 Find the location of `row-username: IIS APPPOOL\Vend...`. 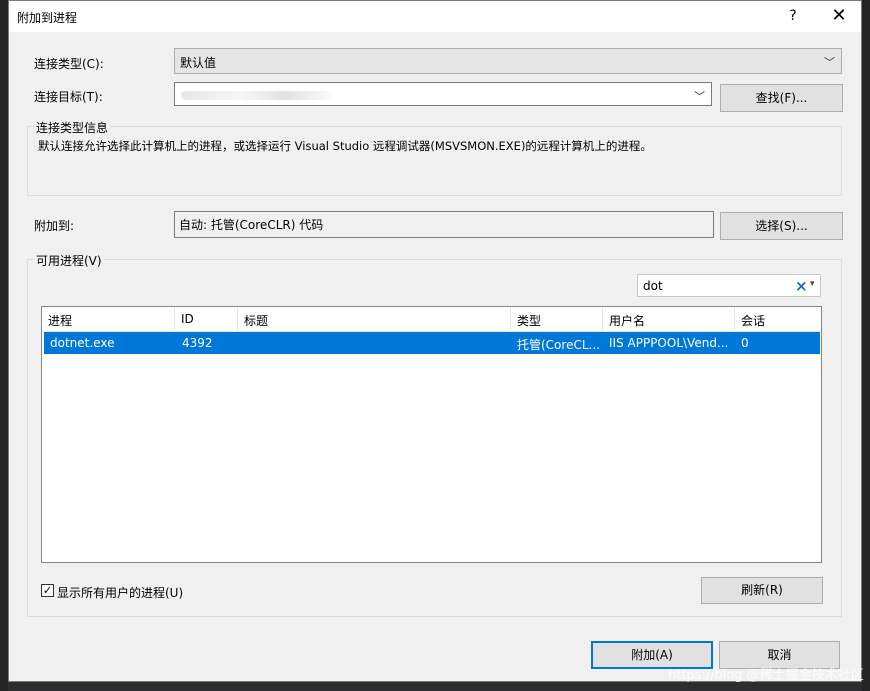

row-username: IIS APPPOOL\Vend... is located at coordinates (669, 343).